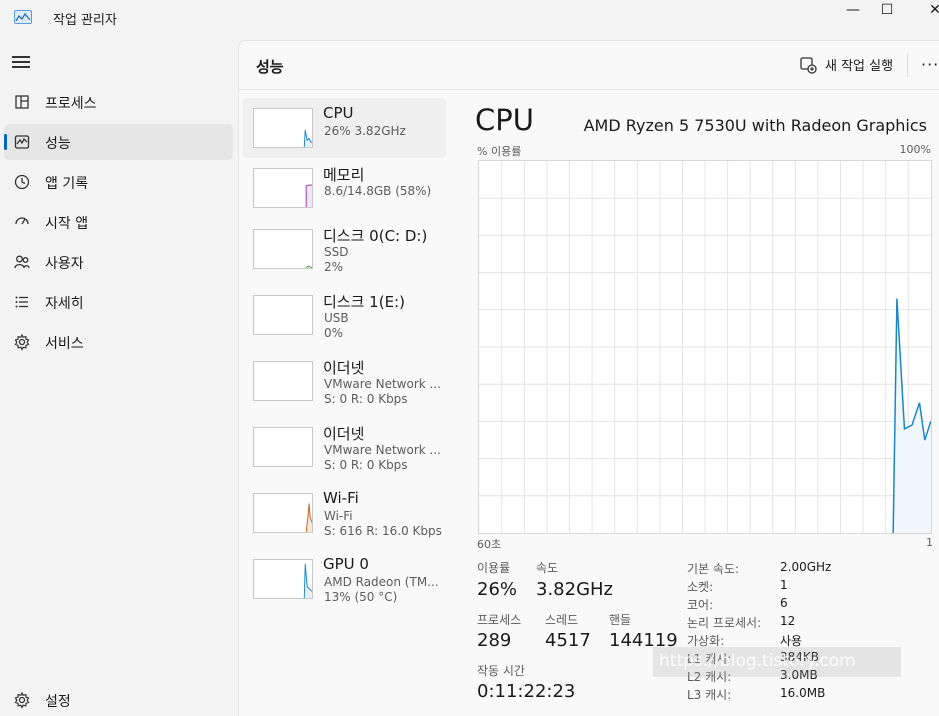  I want to click on sidebar-item-label: 프로세스, so click(71, 104).